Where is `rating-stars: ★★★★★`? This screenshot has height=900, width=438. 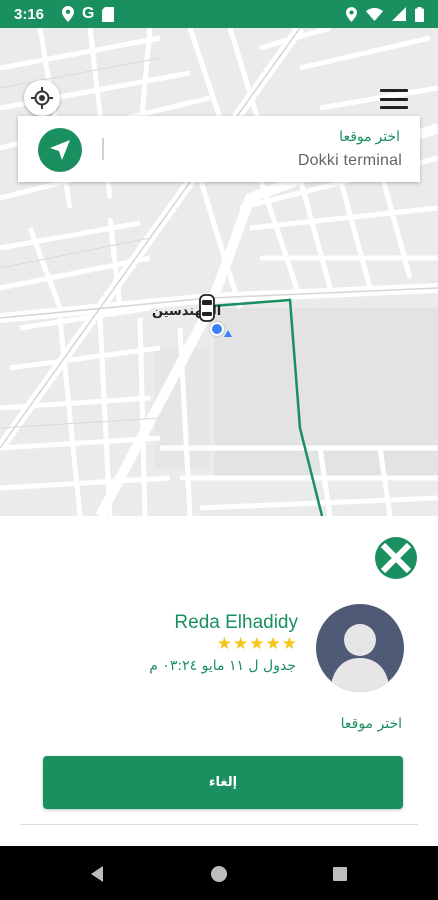
rating-stars: ★★★★★ is located at coordinates (257, 644).